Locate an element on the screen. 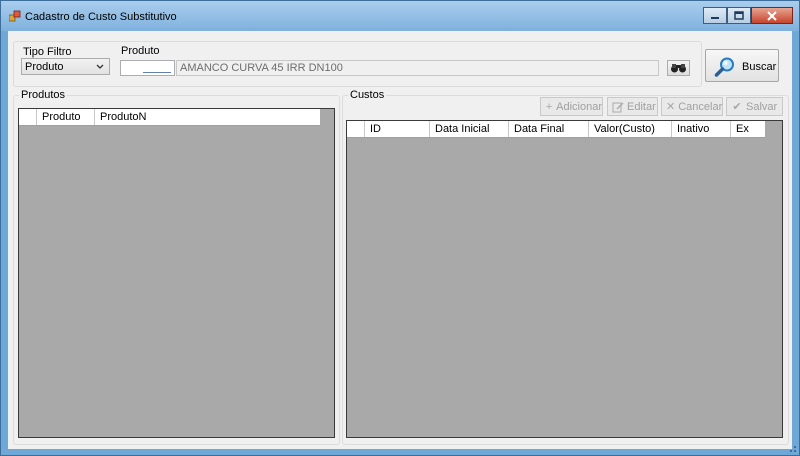 The width and height of the screenshot is (800, 456). close-button is located at coordinates (772, 15).